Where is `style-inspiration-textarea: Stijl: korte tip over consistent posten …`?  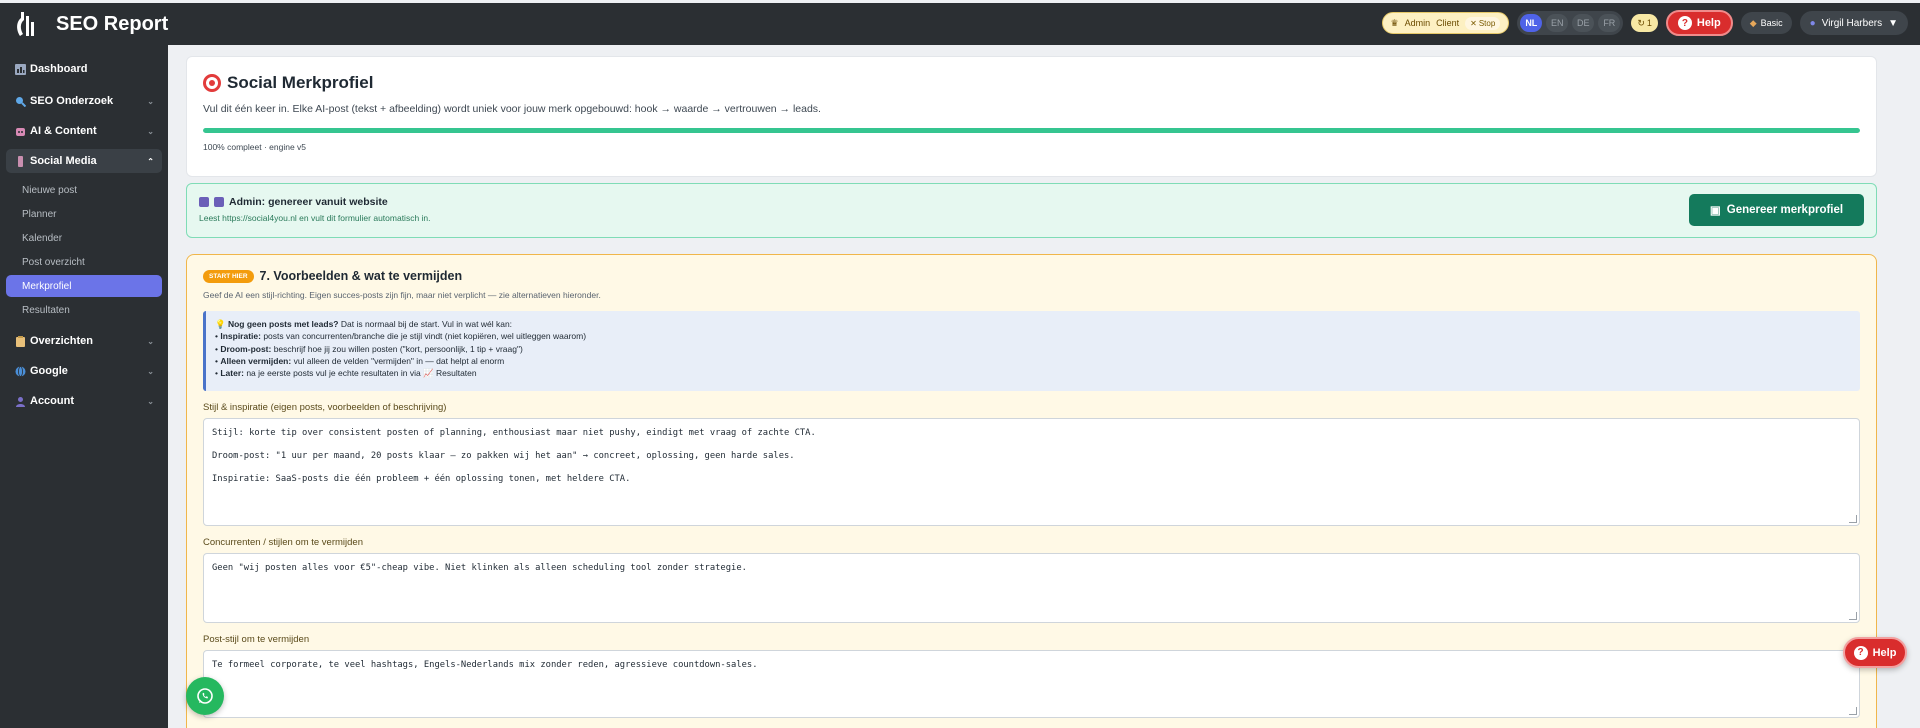
style-inspiration-textarea: Stijl: korte tip over consistent posten … is located at coordinates (1031, 472).